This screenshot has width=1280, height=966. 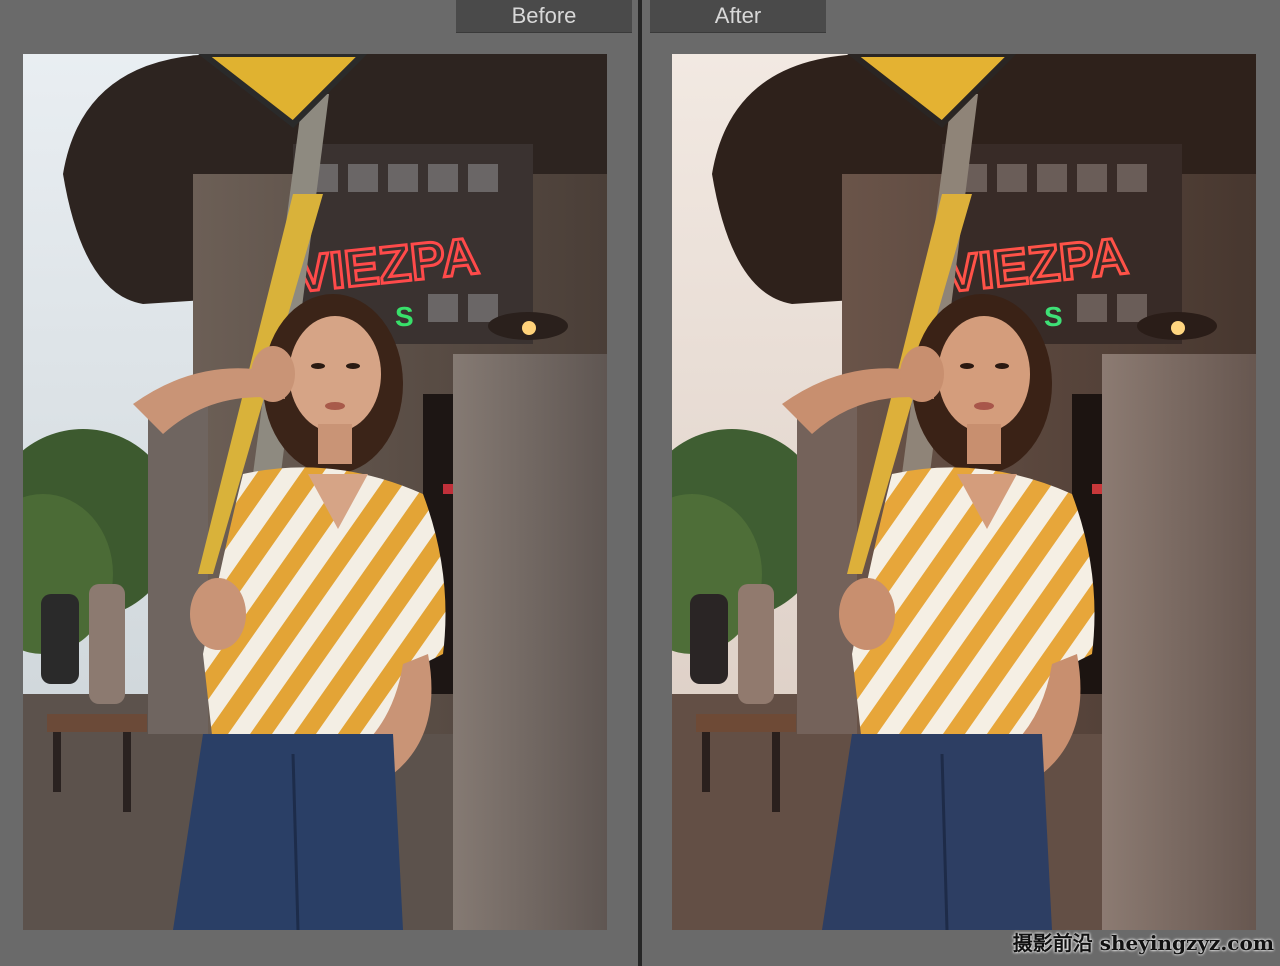 I want to click on before-label: Before, so click(x=544, y=16).